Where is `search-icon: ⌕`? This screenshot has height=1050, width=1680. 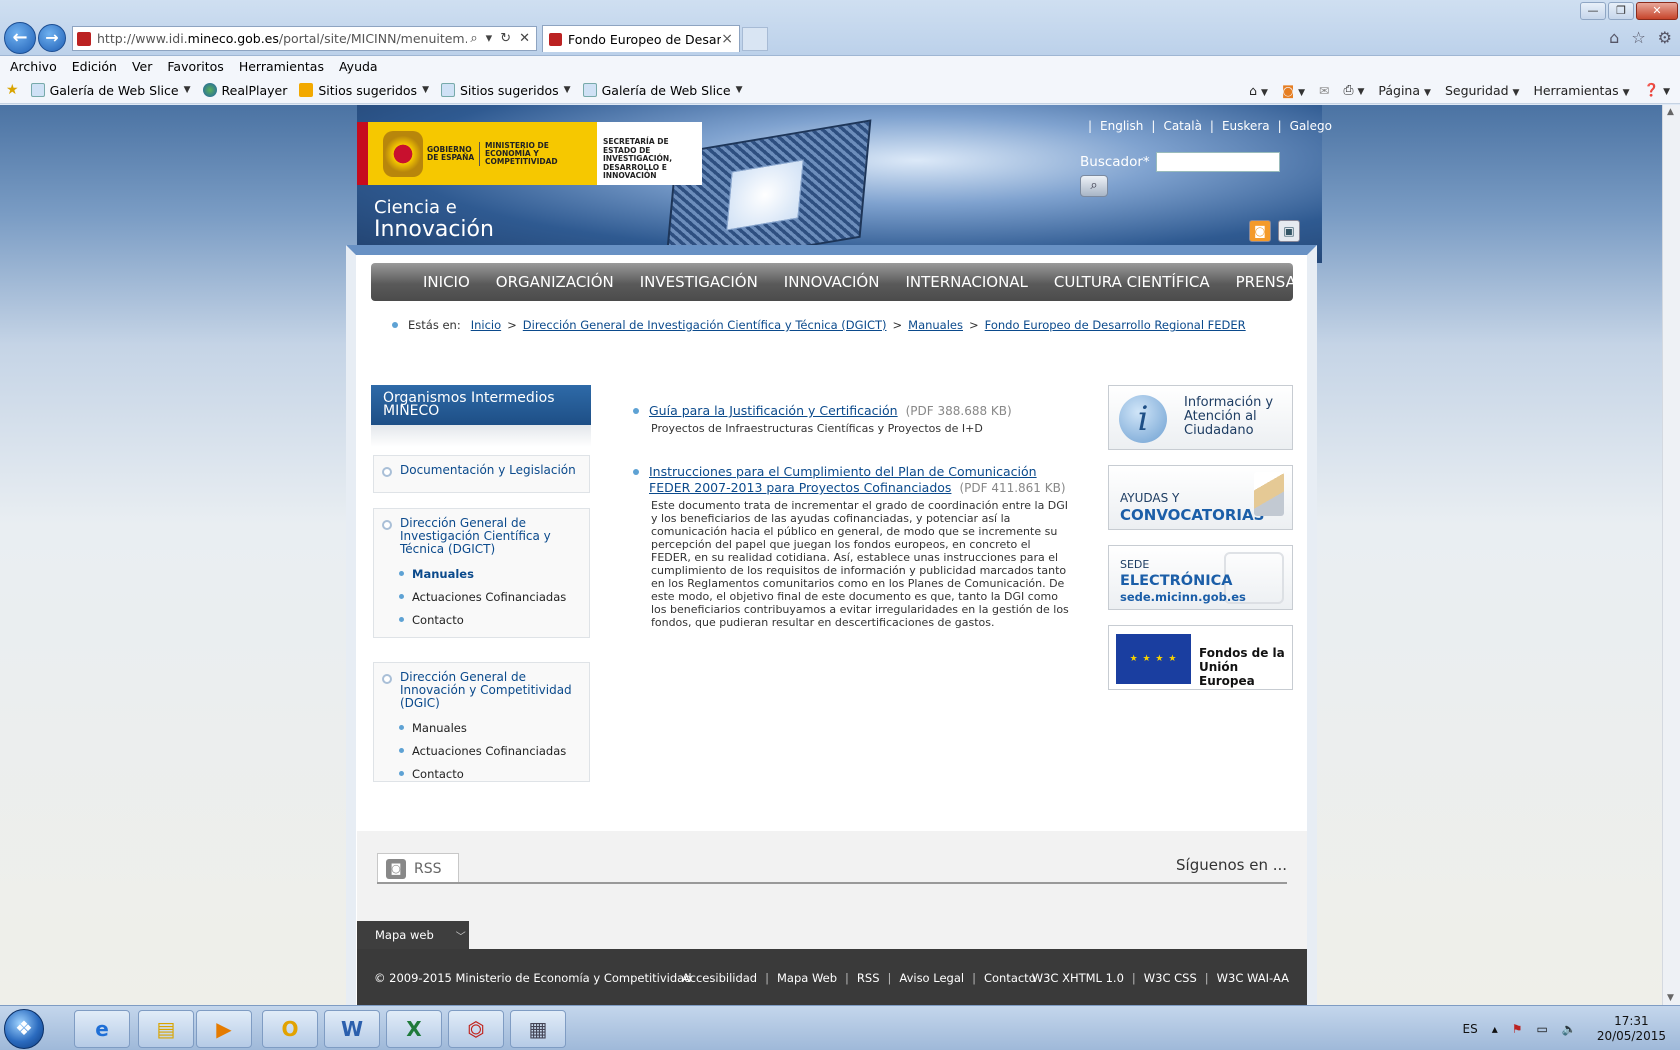
search-icon: ⌕ is located at coordinates (473, 38).